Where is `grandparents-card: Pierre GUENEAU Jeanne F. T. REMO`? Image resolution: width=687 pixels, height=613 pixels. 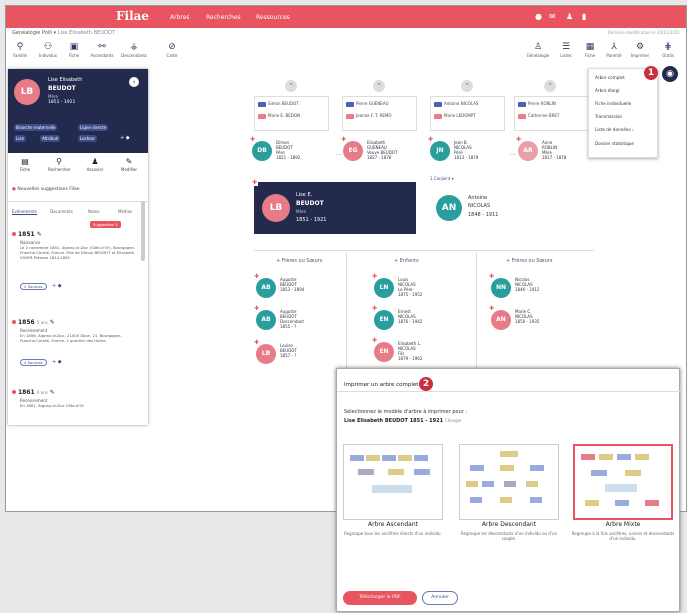 grandparents-card: Pierre GUENEAU Jeanne F. T. REMO is located at coordinates (379, 113).